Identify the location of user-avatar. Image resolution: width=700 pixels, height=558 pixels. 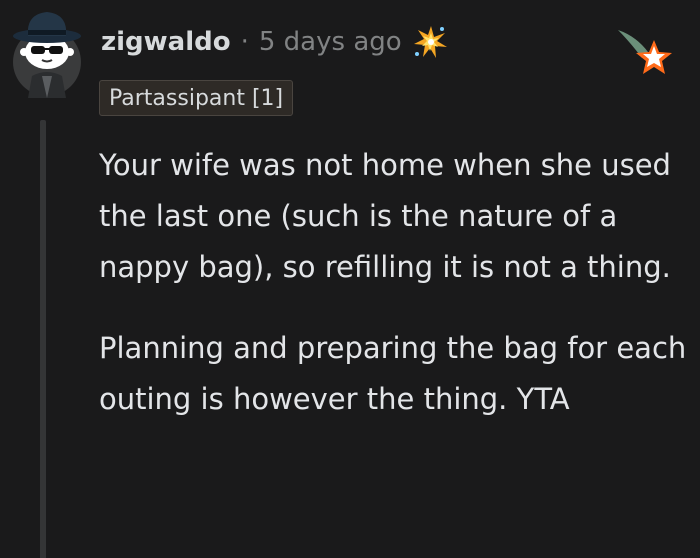
(47, 52).